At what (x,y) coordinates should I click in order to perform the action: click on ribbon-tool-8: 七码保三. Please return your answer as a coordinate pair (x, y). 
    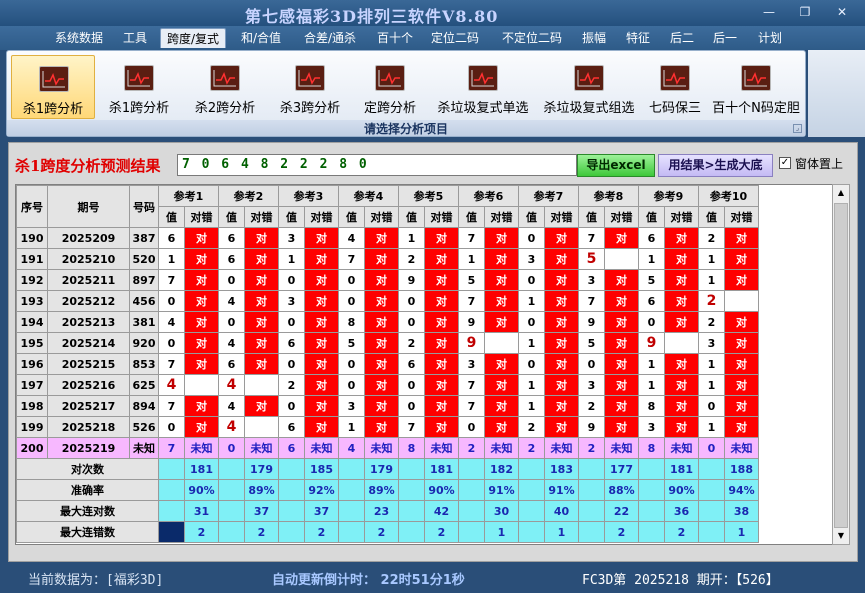
    Looking at the image, I should click on (675, 87).